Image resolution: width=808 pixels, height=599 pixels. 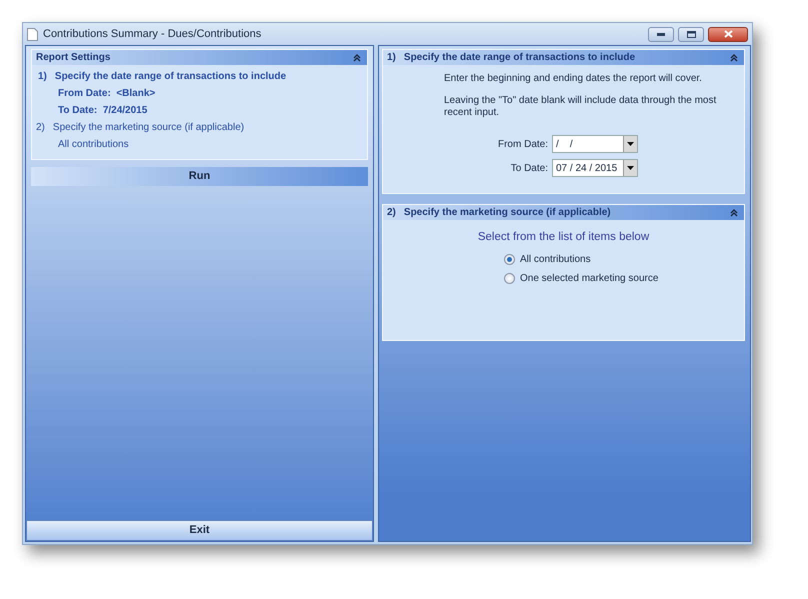 What do you see at coordinates (93, 145) in the screenshot?
I see `setting-value: All contributions` at bounding box center [93, 145].